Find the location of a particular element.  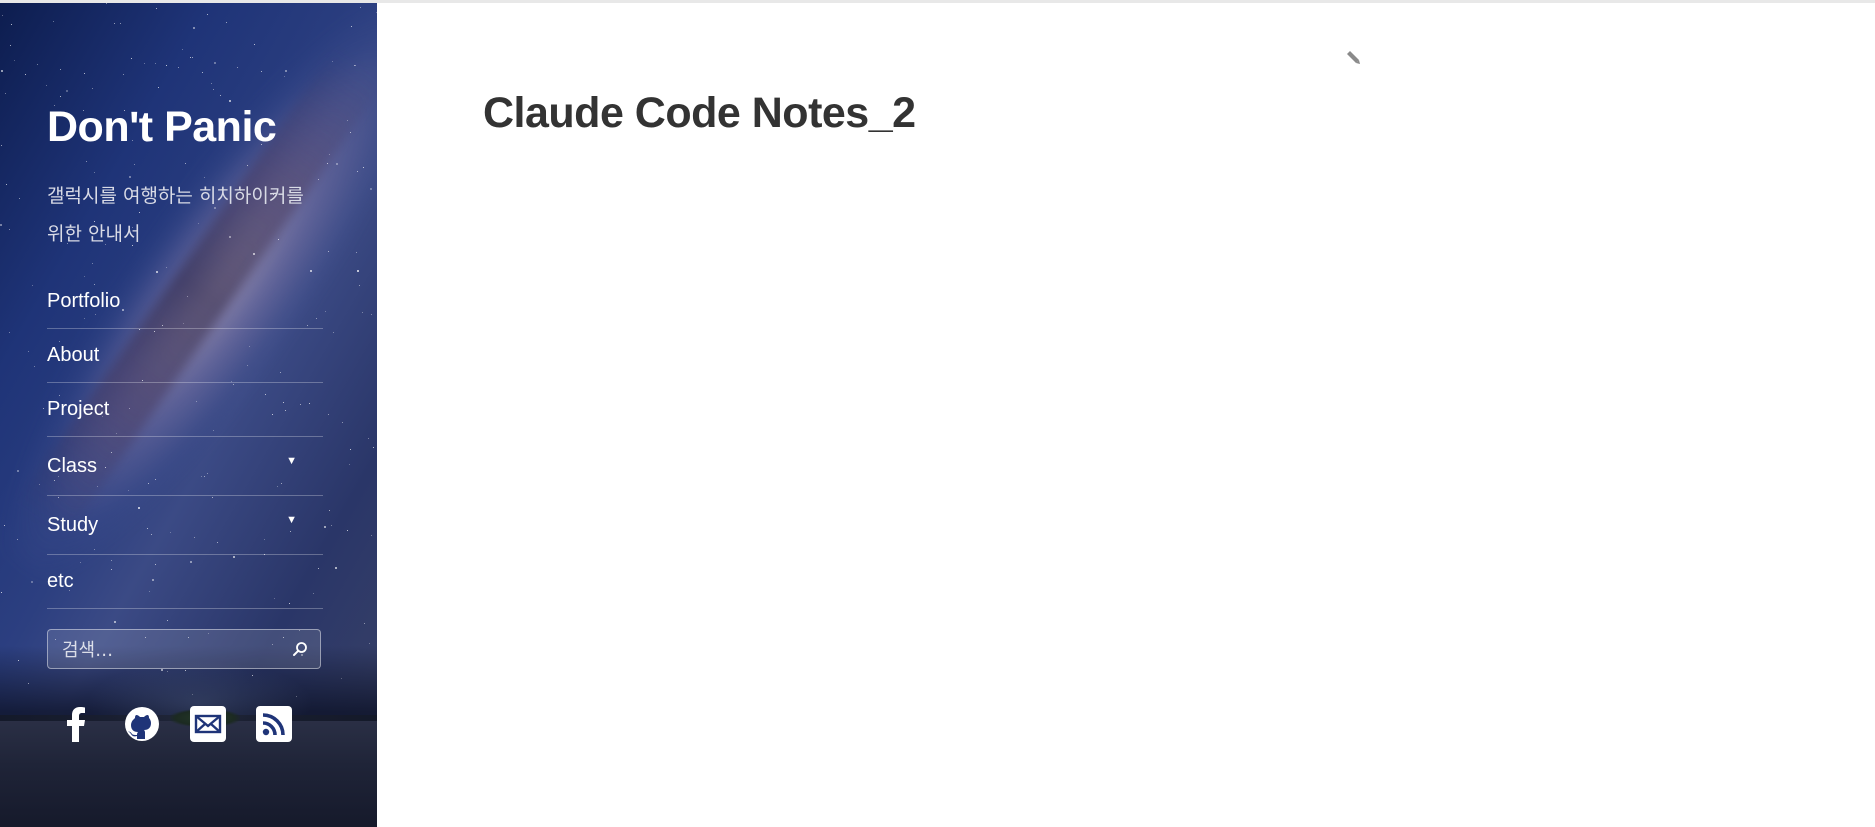

pencil-icon is located at coordinates (1353, 59).